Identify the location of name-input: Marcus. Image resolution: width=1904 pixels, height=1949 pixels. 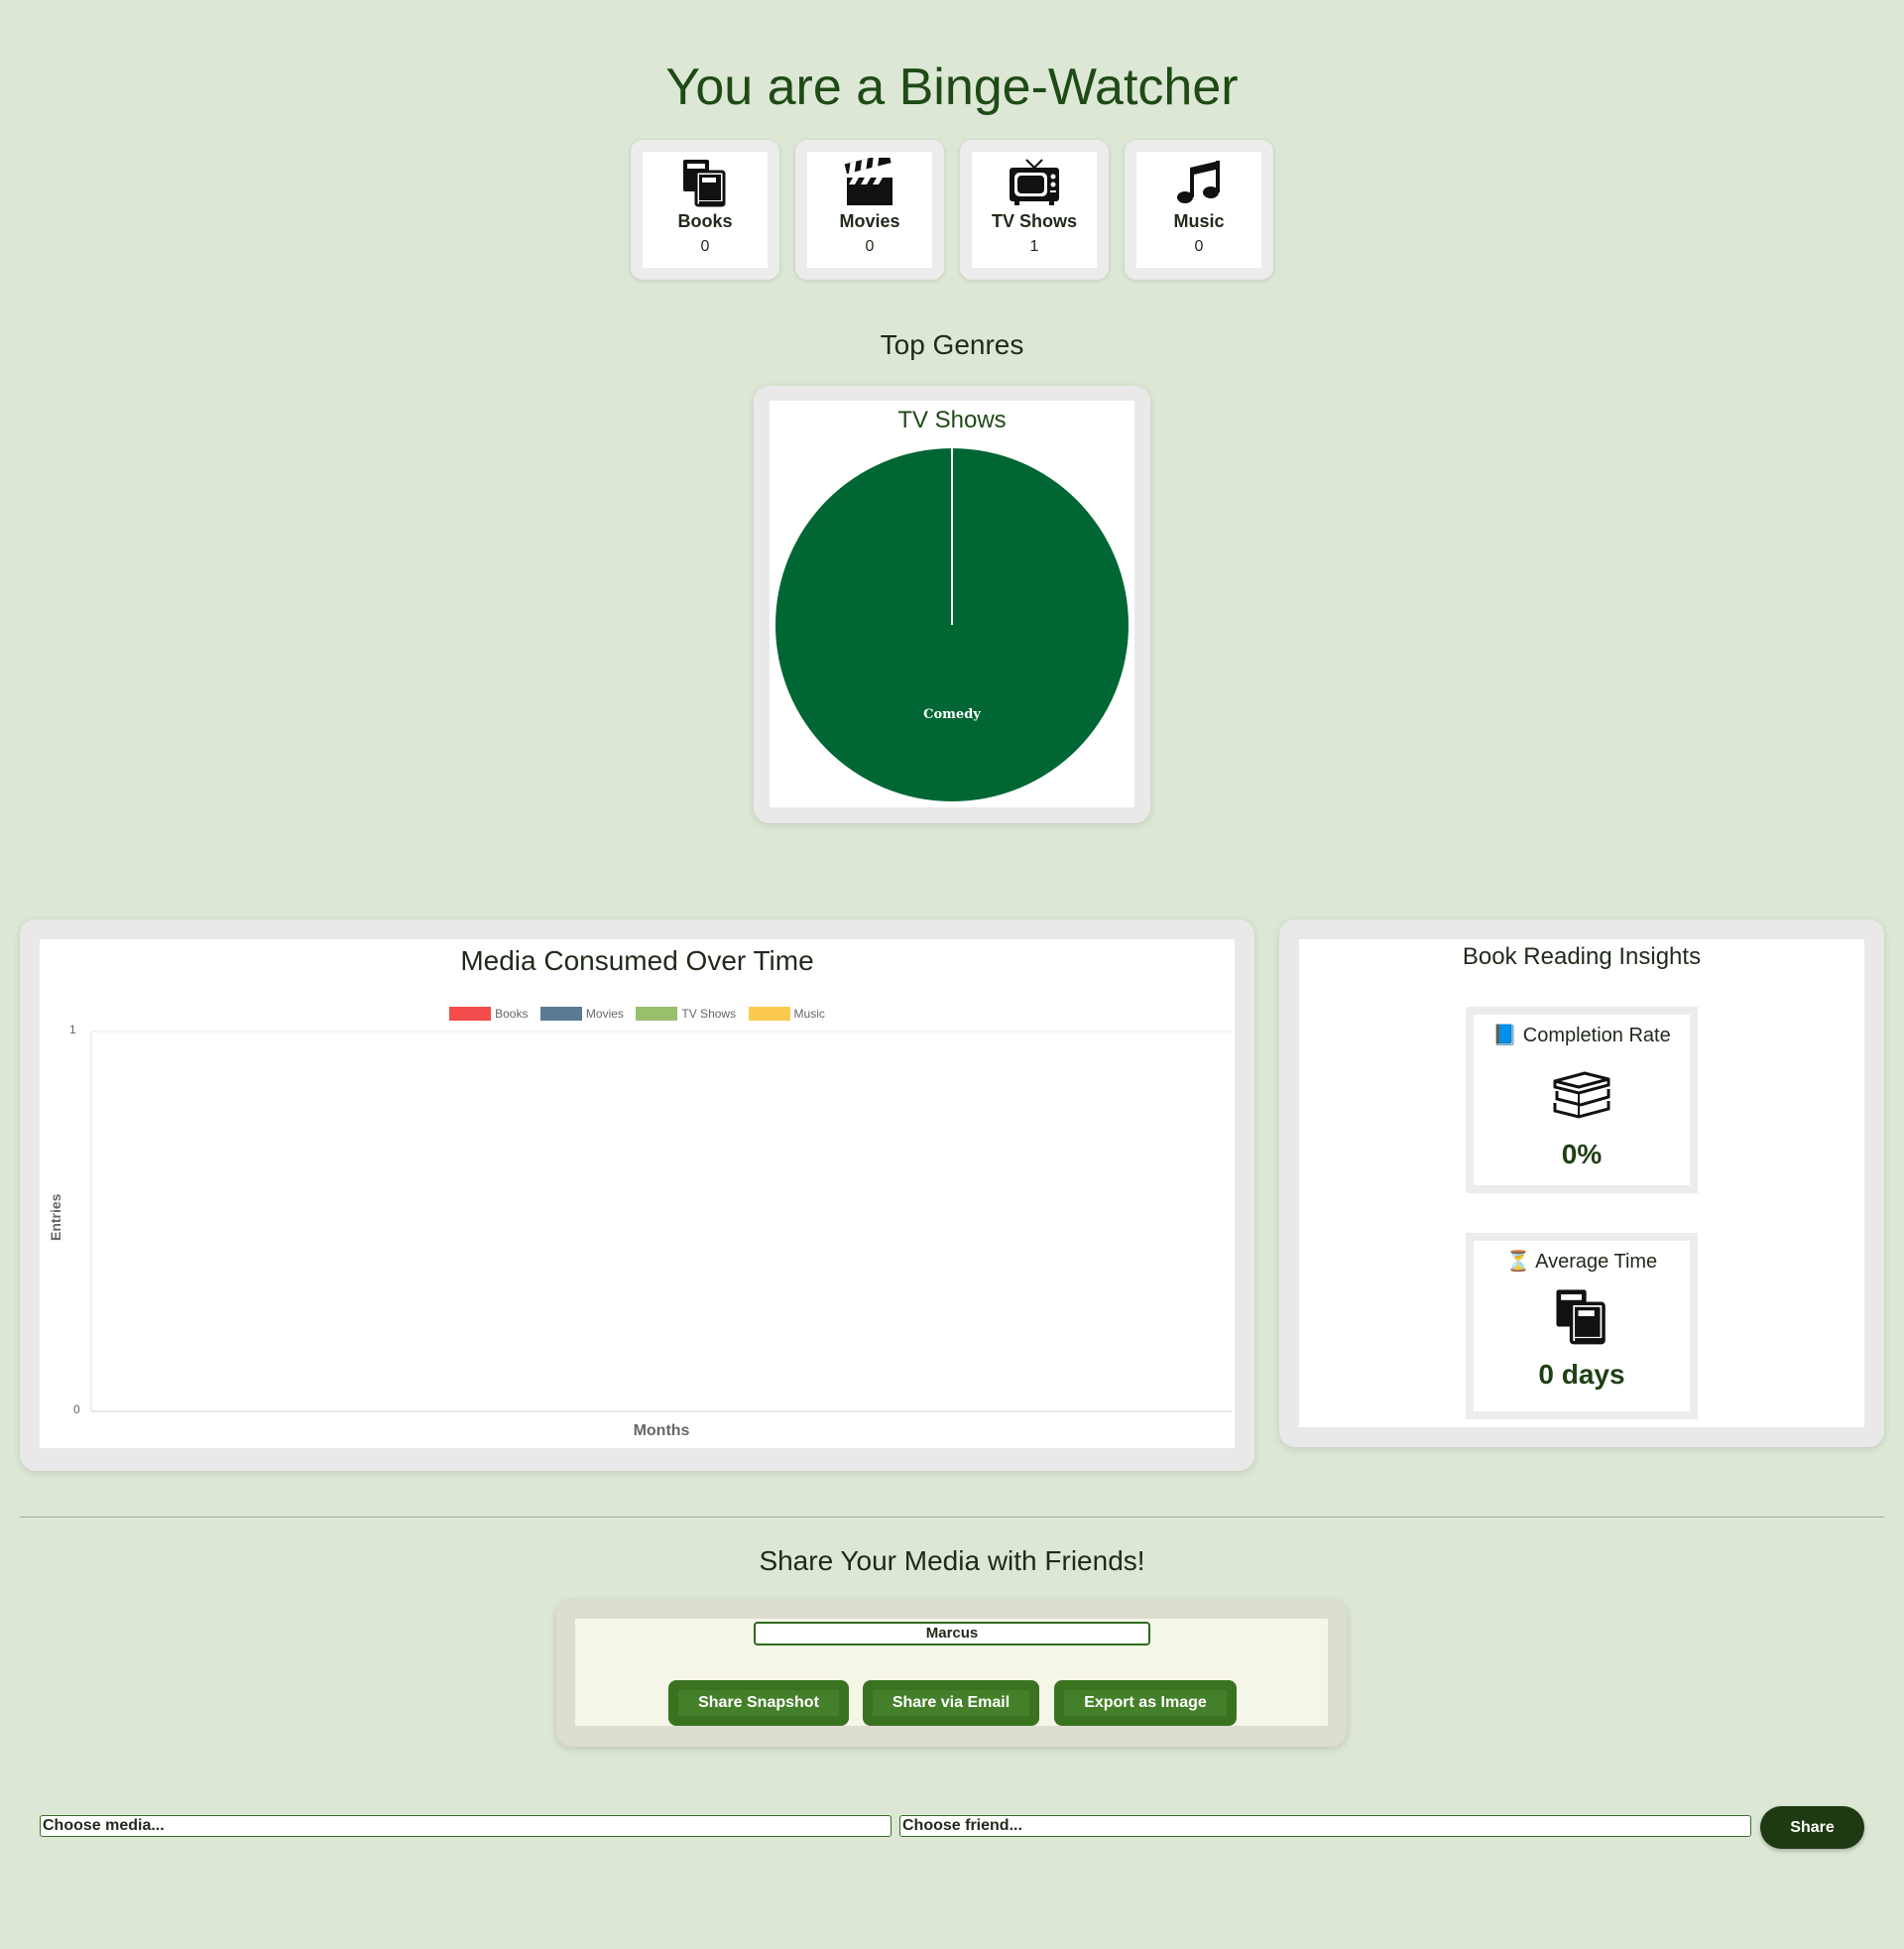
(952, 1634).